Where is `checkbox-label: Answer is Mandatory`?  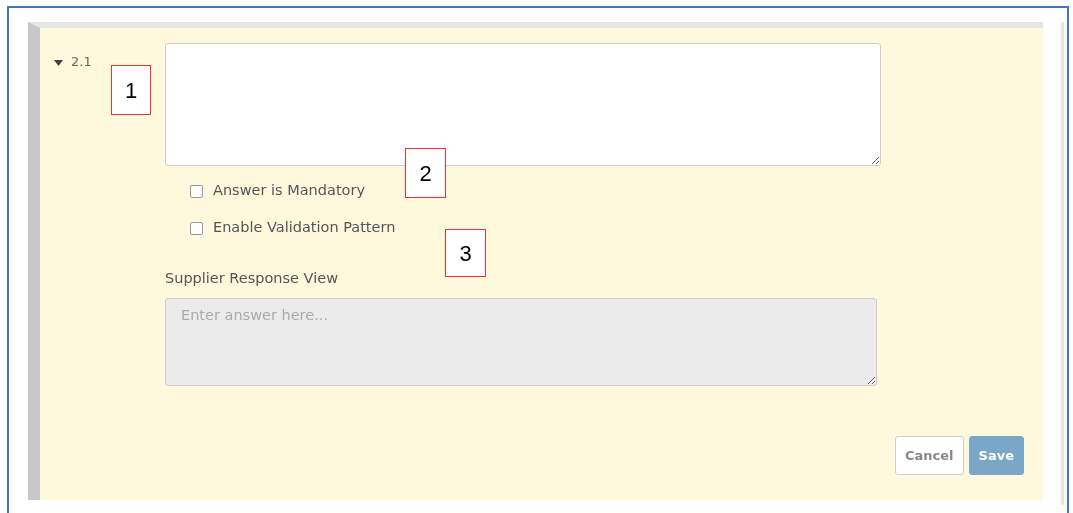
checkbox-label: Answer is Mandatory is located at coordinates (289, 191).